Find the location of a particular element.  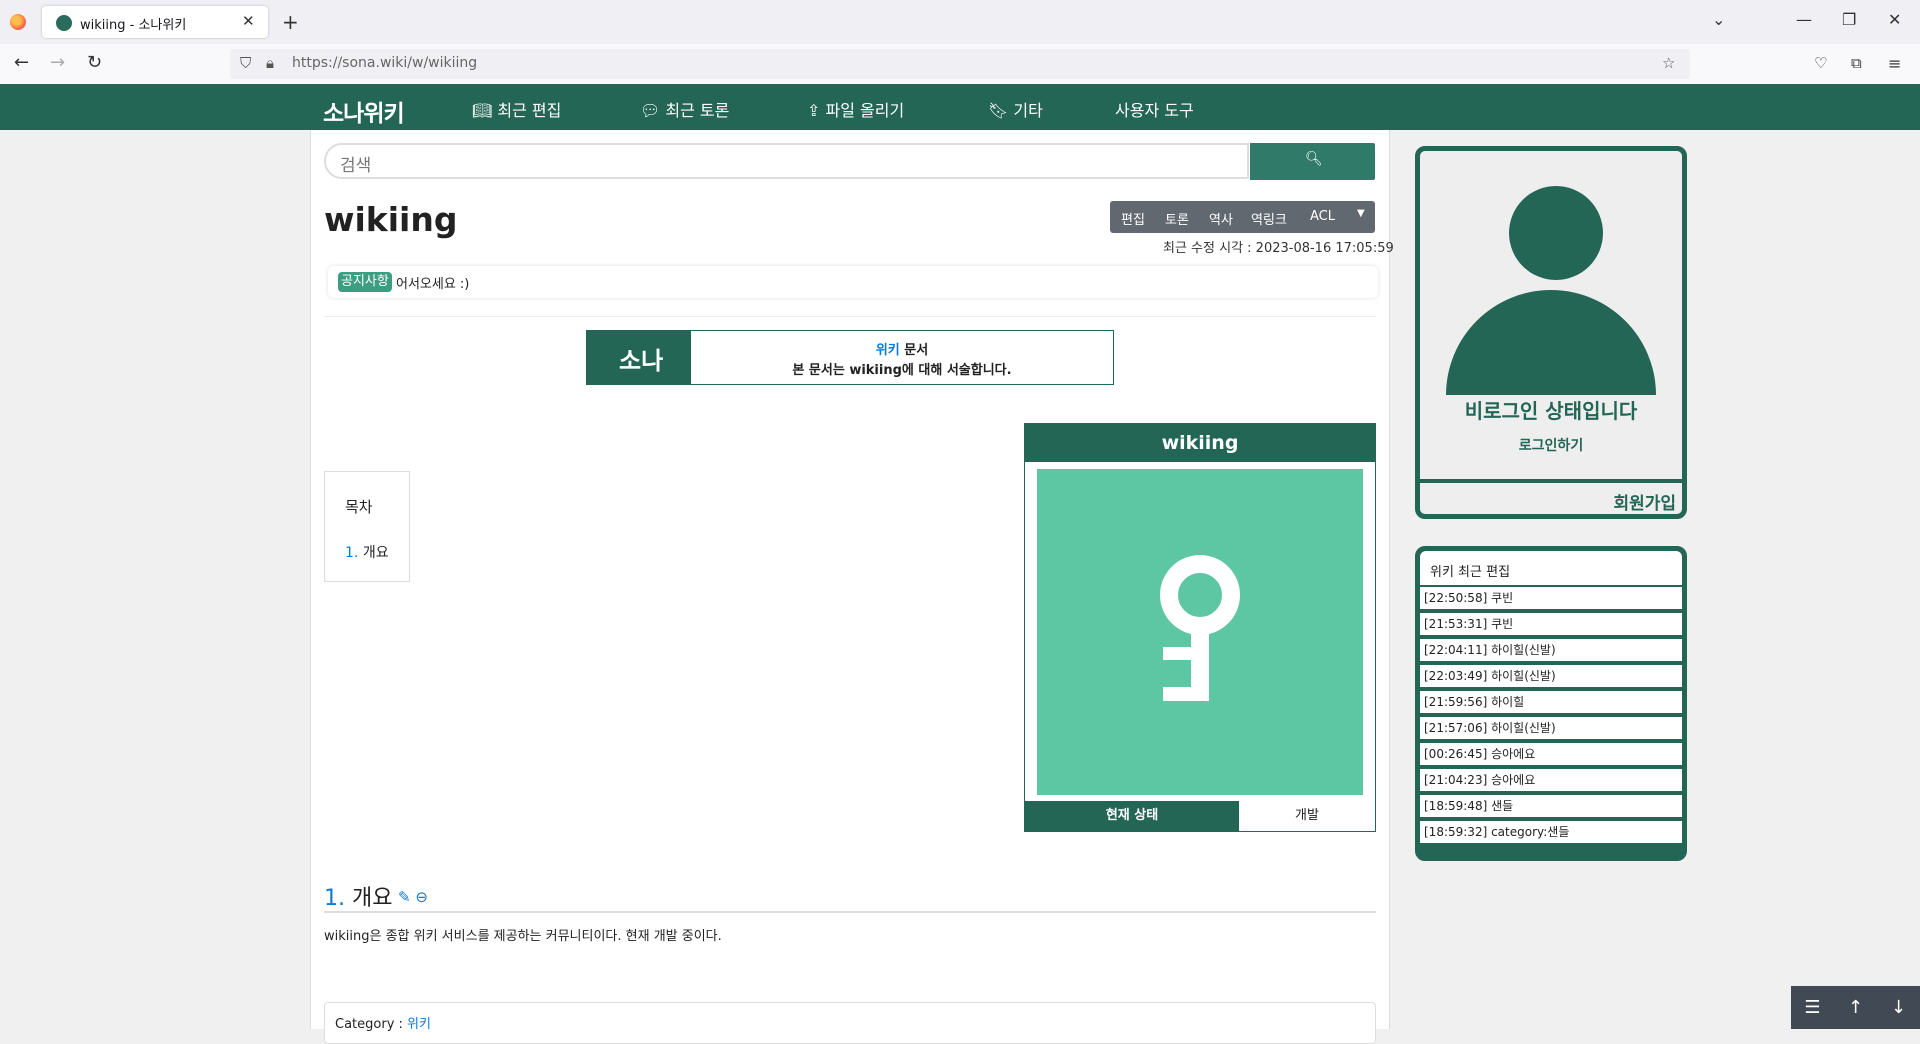

profile-divider is located at coordinates (1551, 481).